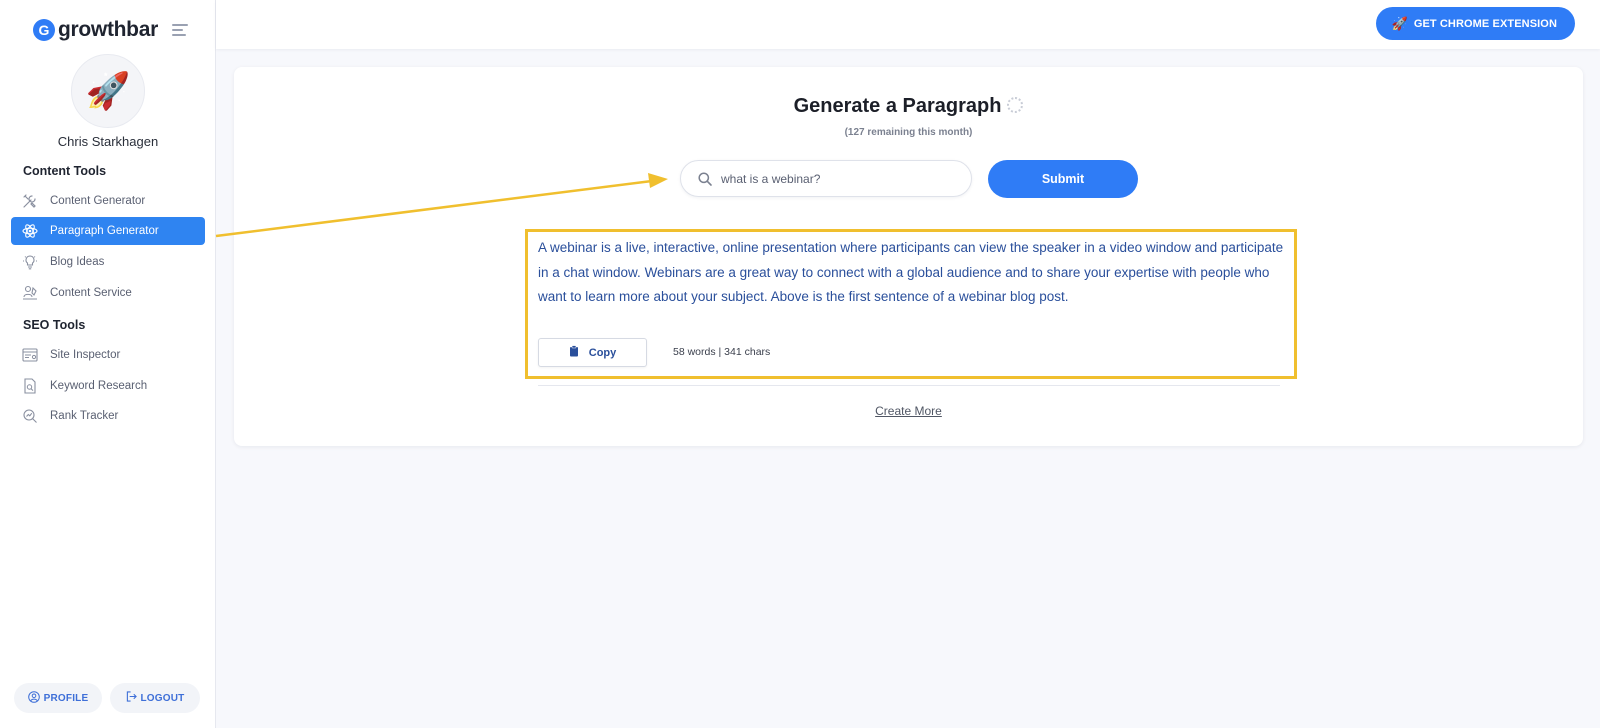 The image size is (1600, 728). What do you see at coordinates (33, 698) in the screenshot?
I see `user-circle-icon` at bounding box center [33, 698].